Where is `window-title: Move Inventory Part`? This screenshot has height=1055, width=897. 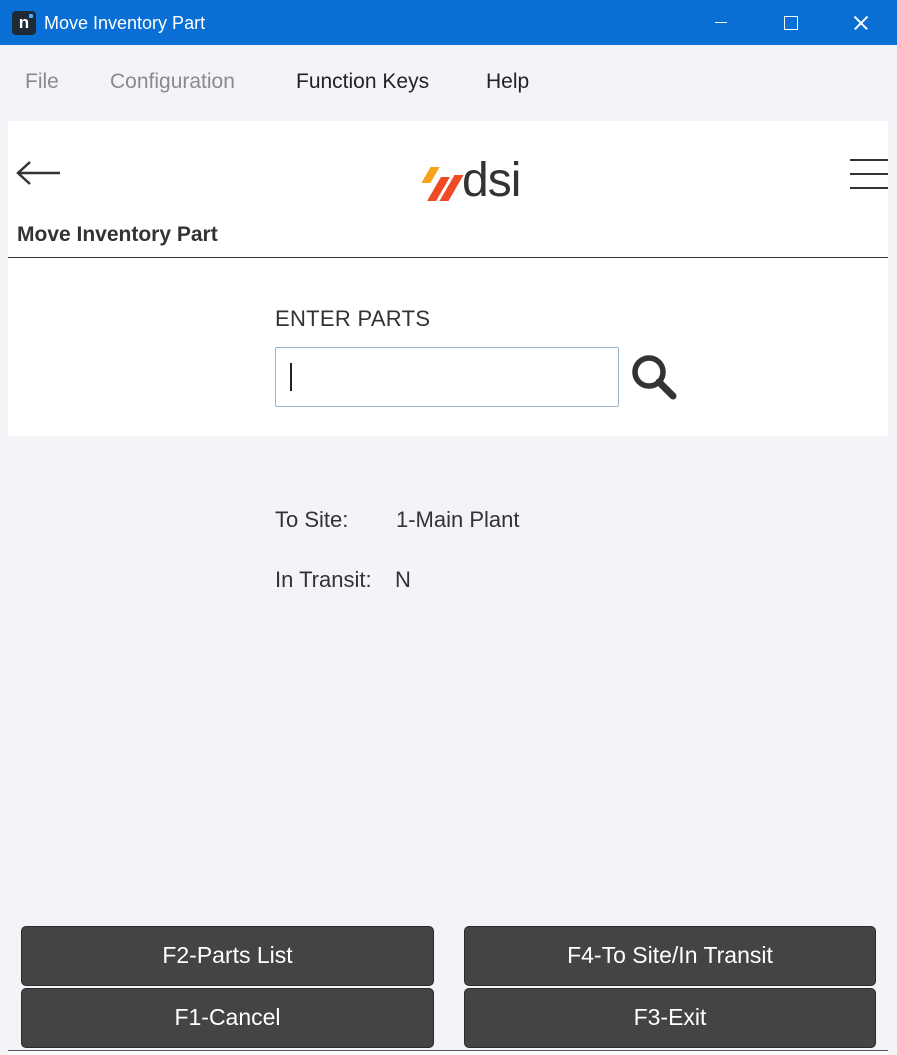
window-title: Move Inventory Part is located at coordinates (125, 23).